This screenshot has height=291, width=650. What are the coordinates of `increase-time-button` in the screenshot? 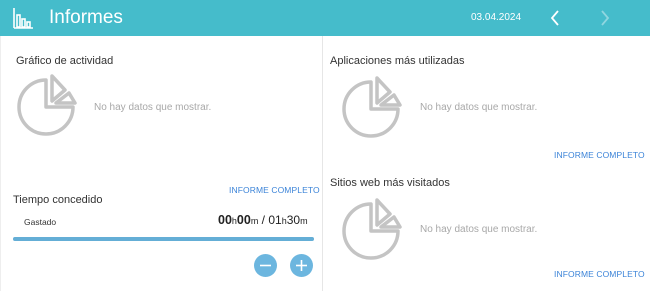 It's located at (301, 265).